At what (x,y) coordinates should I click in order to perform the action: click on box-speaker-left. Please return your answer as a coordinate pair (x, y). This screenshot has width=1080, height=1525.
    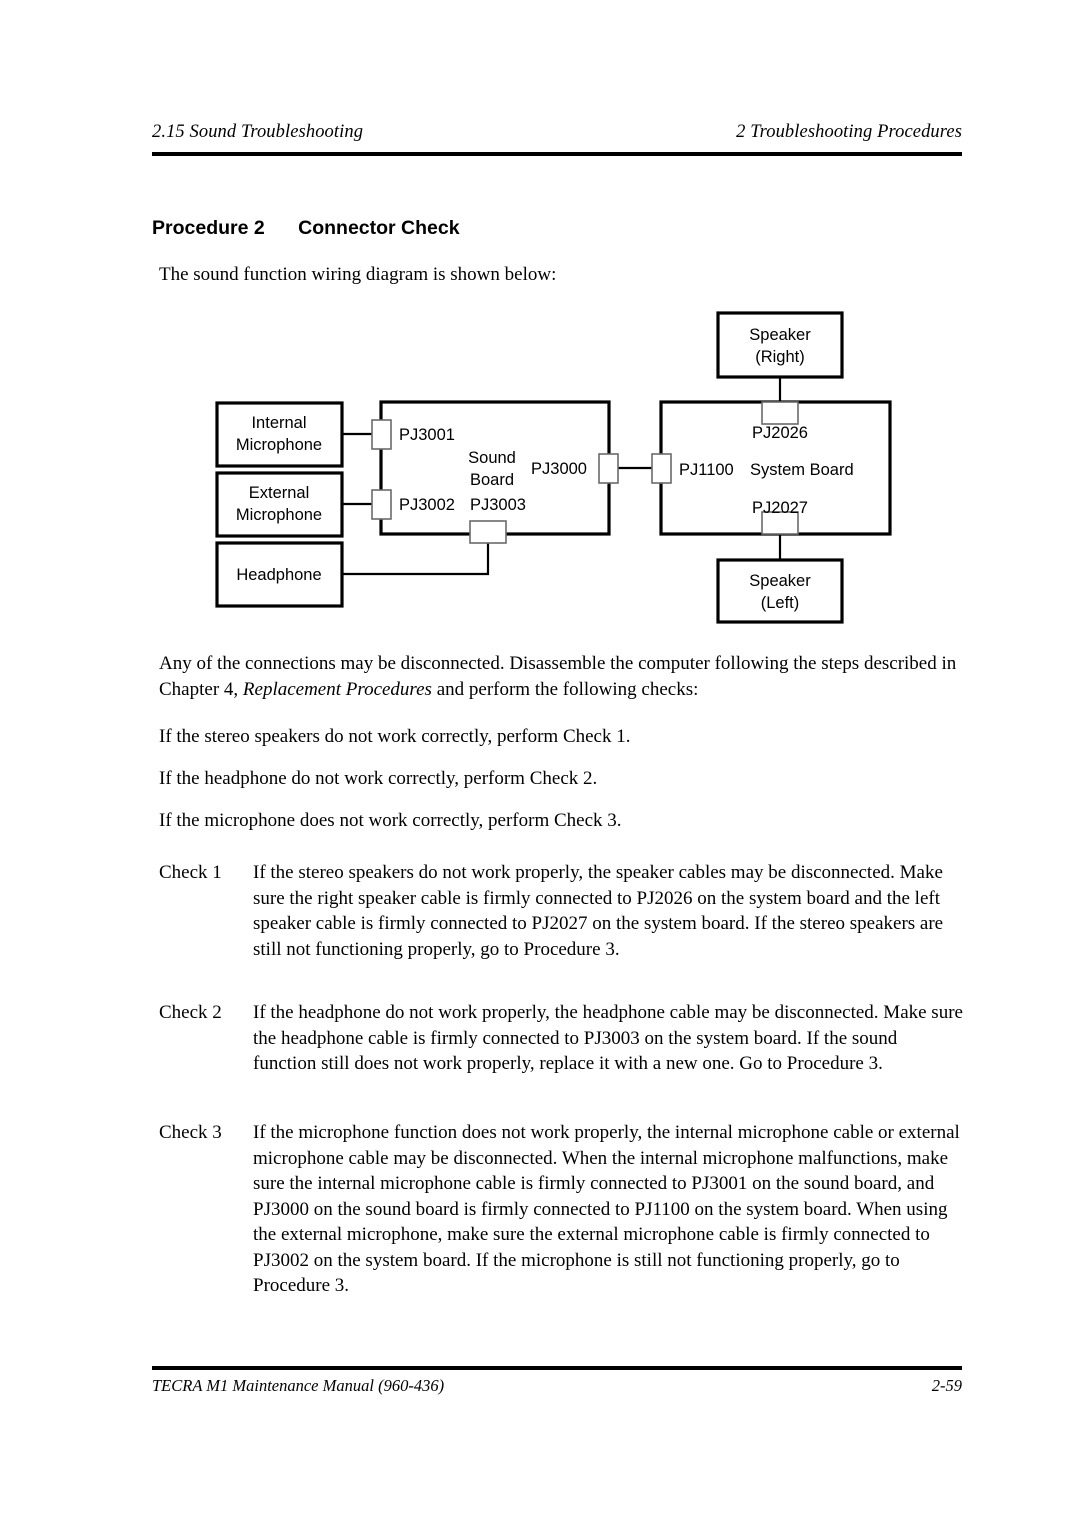
    Looking at the image, I should click on (780, 591).